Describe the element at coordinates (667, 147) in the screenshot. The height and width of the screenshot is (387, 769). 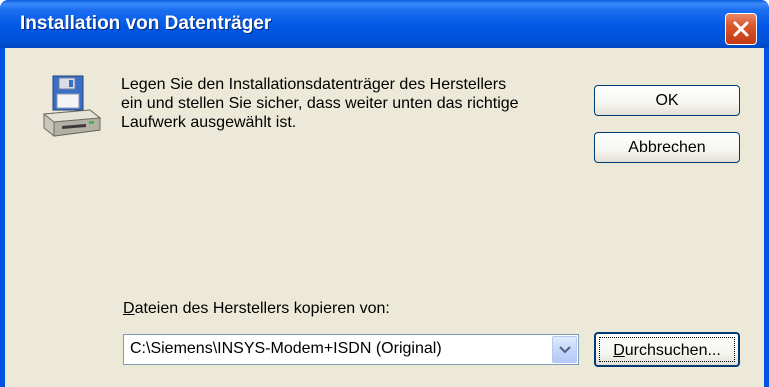
I see `cancel-button: Abbrechen` at that location.